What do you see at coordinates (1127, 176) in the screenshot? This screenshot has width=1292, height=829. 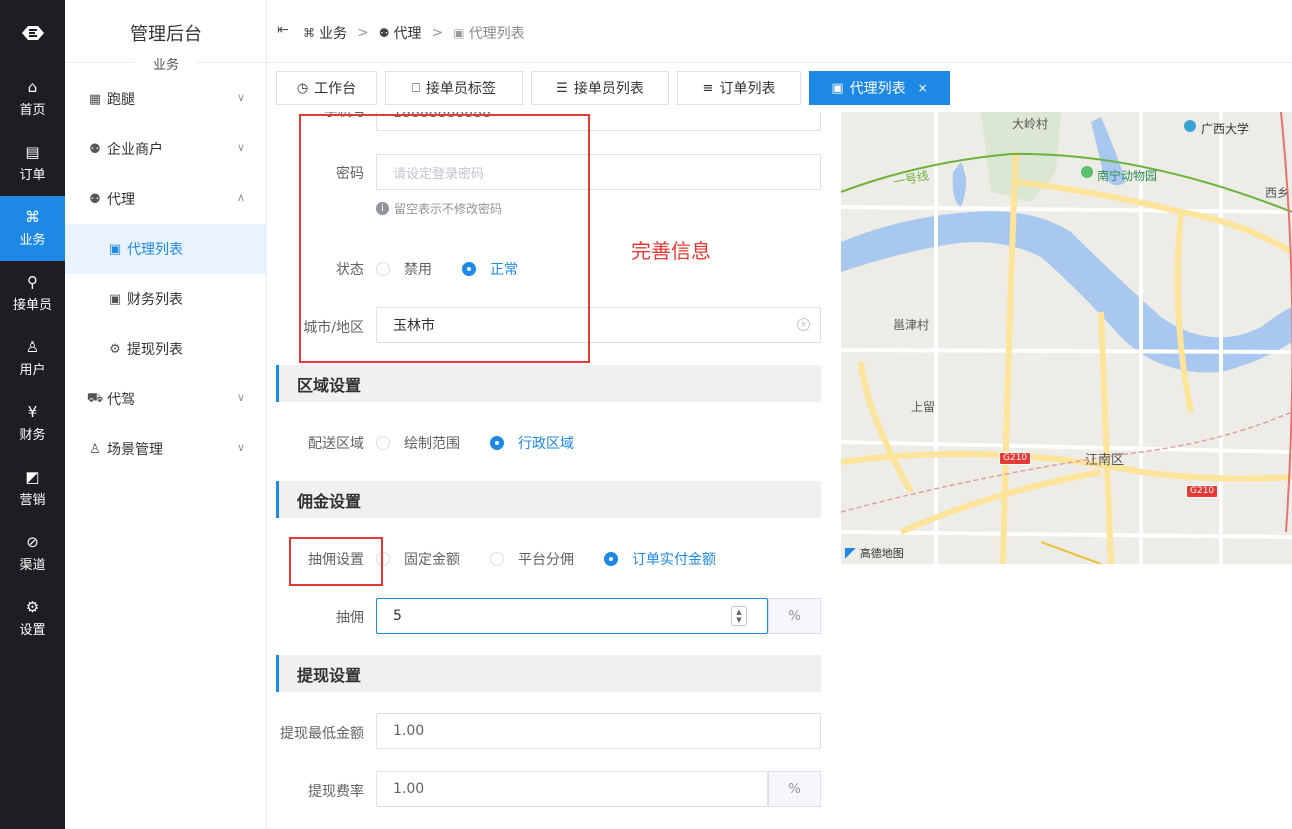 I see `map-label: 南宁动物园` at bounding box center [1127, 176].